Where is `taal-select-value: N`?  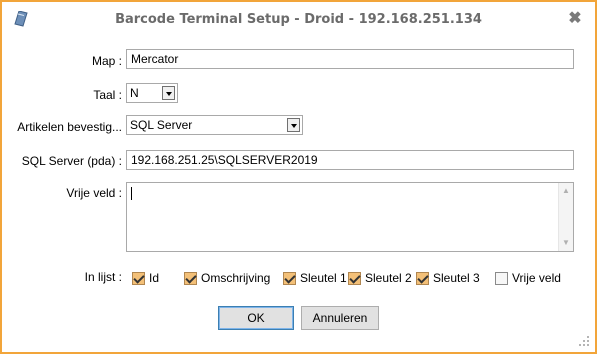
taal-select-value: N is located at coordinates (134, 93).